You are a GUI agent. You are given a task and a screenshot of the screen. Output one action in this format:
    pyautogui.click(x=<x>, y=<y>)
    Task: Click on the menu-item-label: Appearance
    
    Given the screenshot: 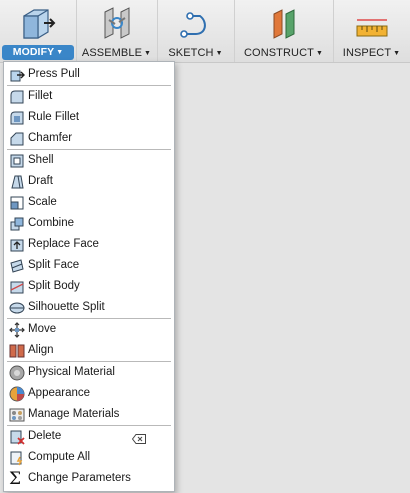 What is the action you would take?
    pyautogui.click(x=59, y=393)
    